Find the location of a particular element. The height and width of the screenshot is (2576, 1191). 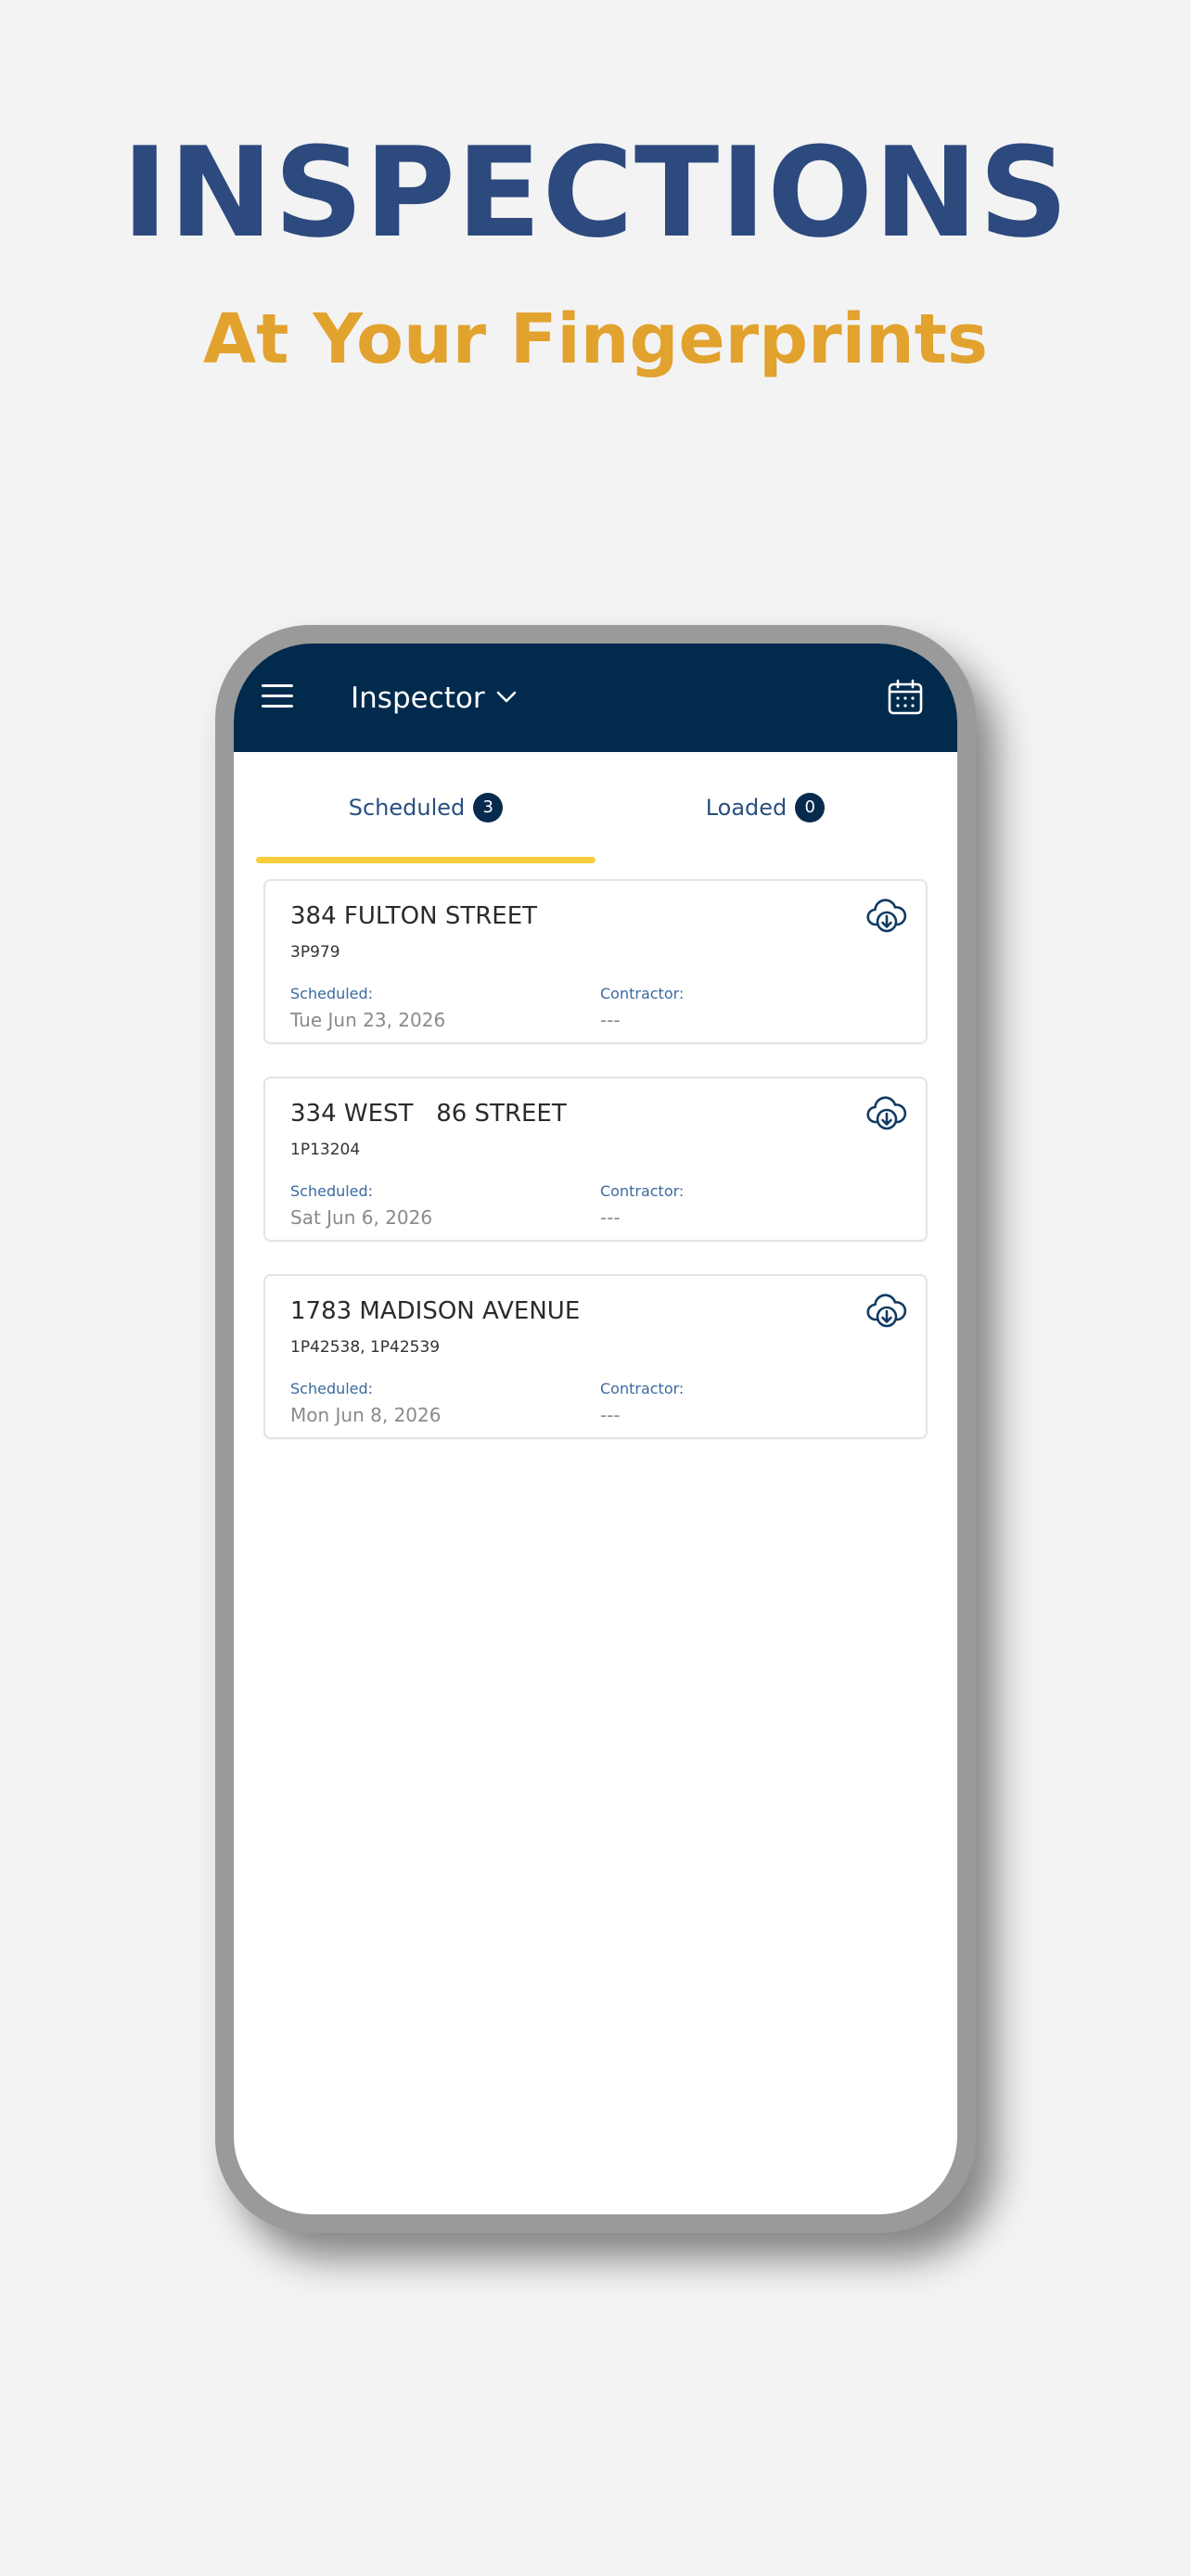

scheduled-date: Tue Jun 23, 2026 is located at coordinates (368, 1020).